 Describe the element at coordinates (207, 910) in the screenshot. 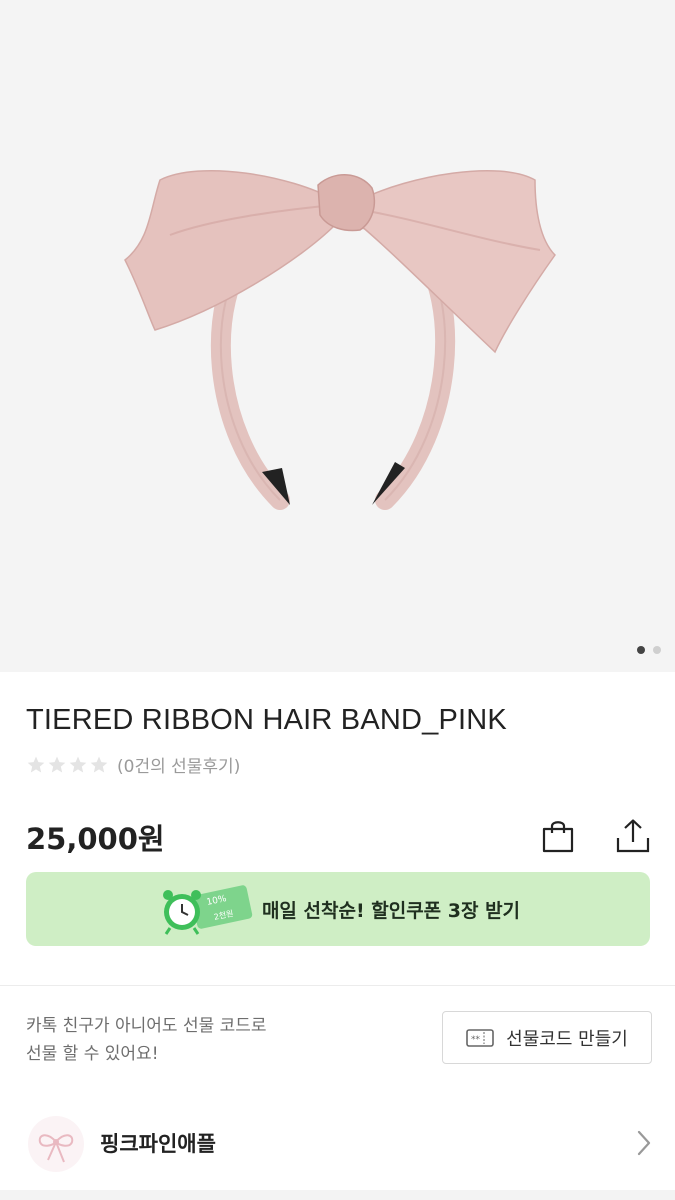

I see `alarm-clock-icon: 10% 2천원` at that location.